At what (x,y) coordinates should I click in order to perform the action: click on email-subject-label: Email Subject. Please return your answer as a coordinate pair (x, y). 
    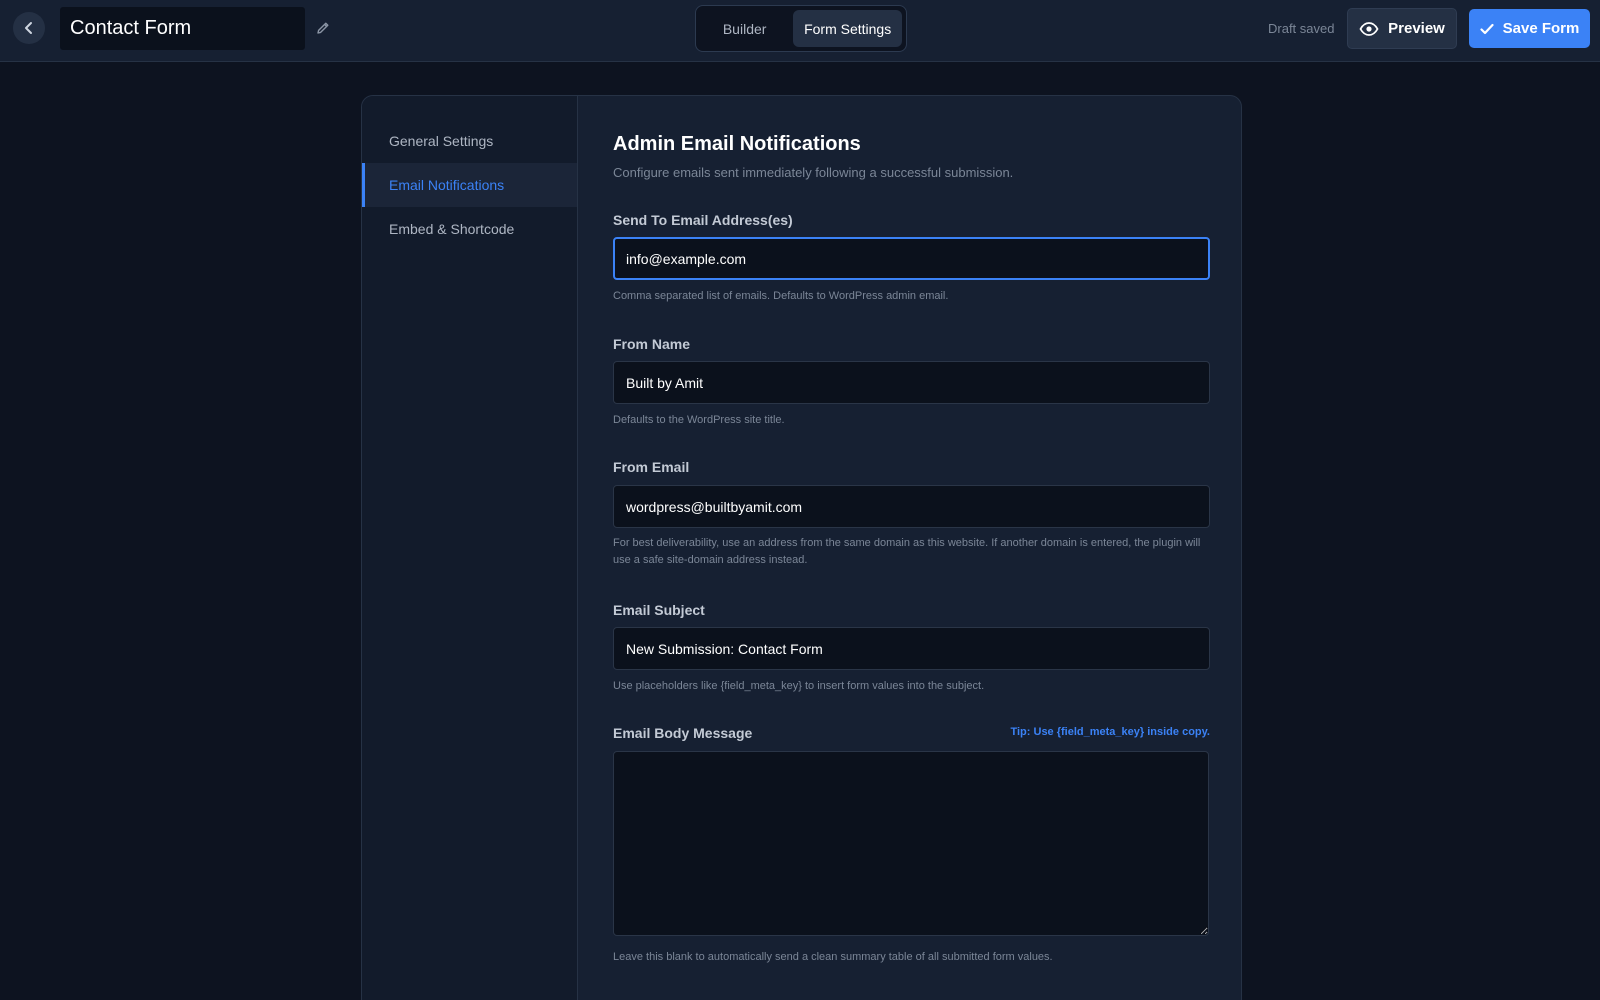
    Looking at the image, I should click on (659, 610).